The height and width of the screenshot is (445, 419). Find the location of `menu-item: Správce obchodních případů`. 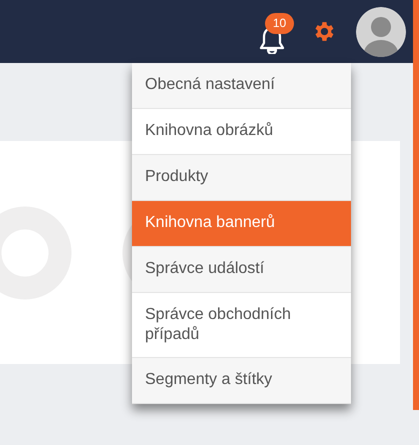

menu-item: Správce obchodních případů is located at coordinates (241, 325).